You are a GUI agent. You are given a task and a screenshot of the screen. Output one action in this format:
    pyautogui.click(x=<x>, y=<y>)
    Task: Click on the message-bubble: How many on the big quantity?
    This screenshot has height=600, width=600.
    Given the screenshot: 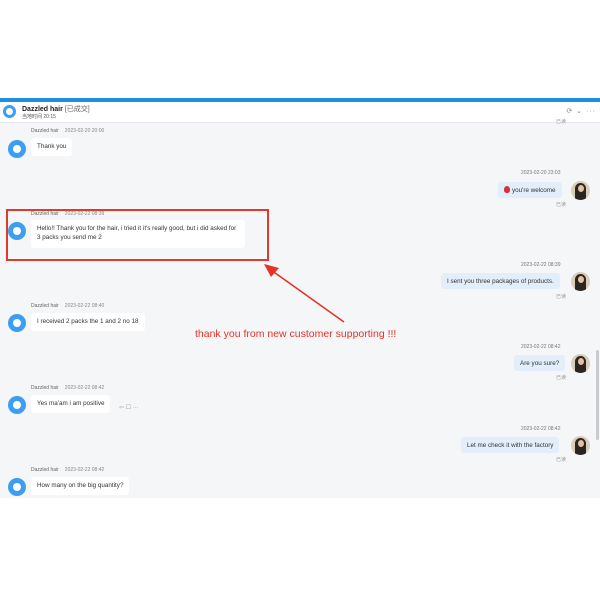 What is the action you would take?
    pyautogui.click(x=80, y=486)
    